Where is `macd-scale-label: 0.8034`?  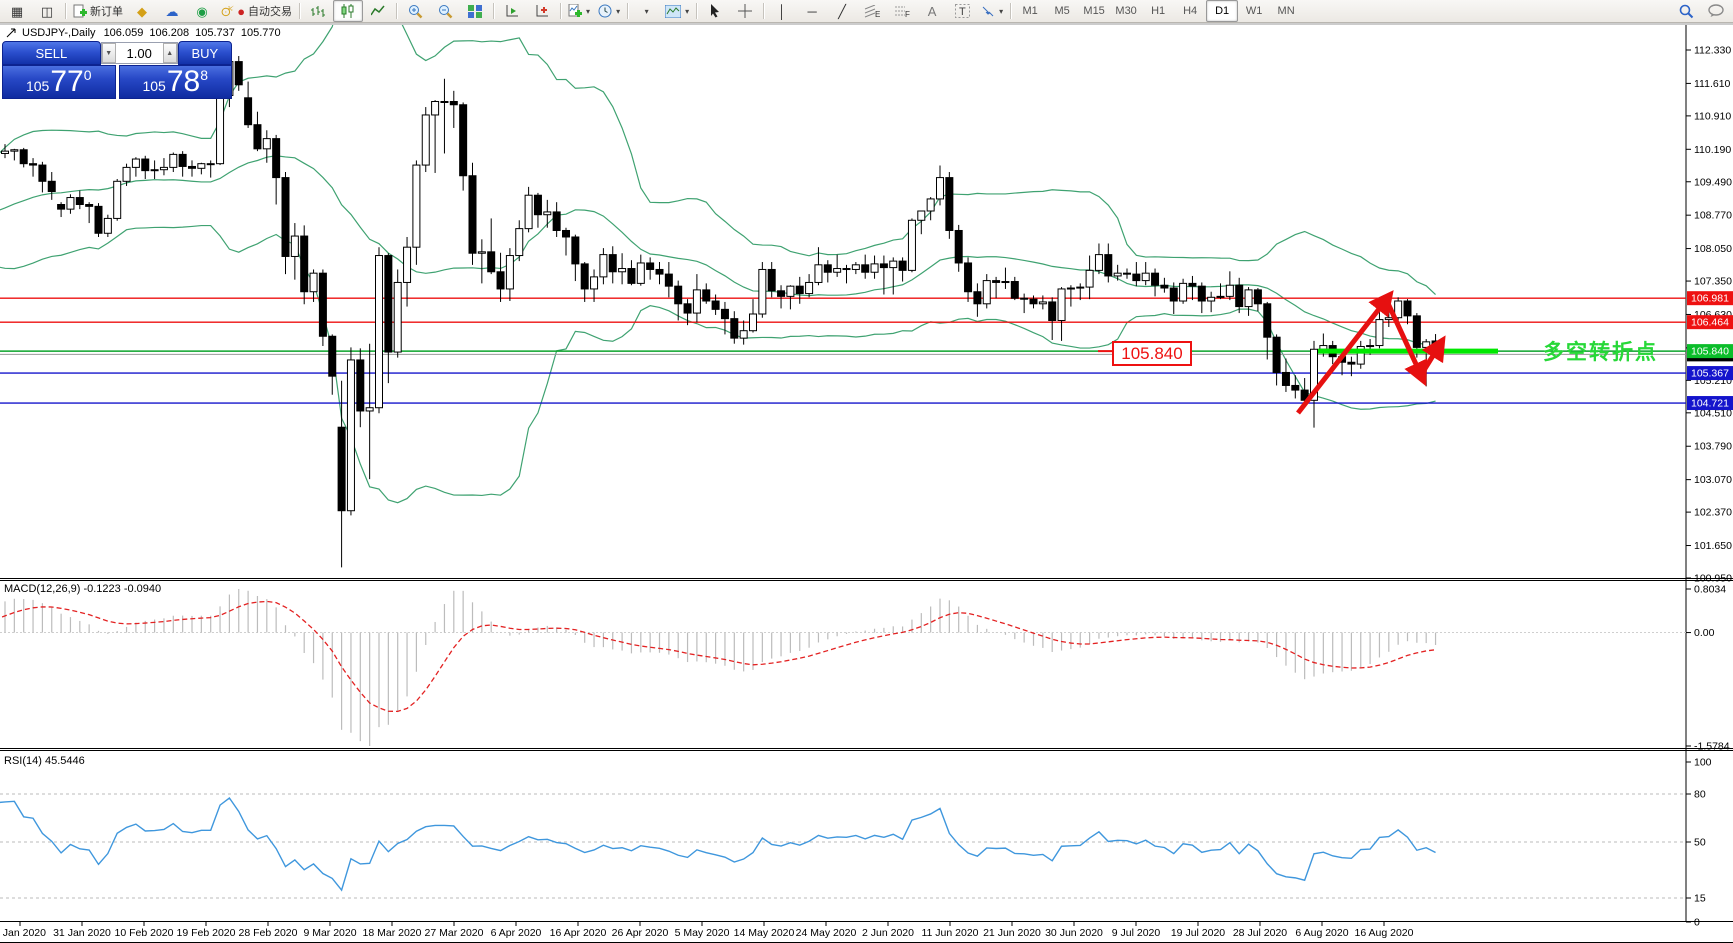
macd-scale-label: 0.8034 is located at coordinates (1710, 590).